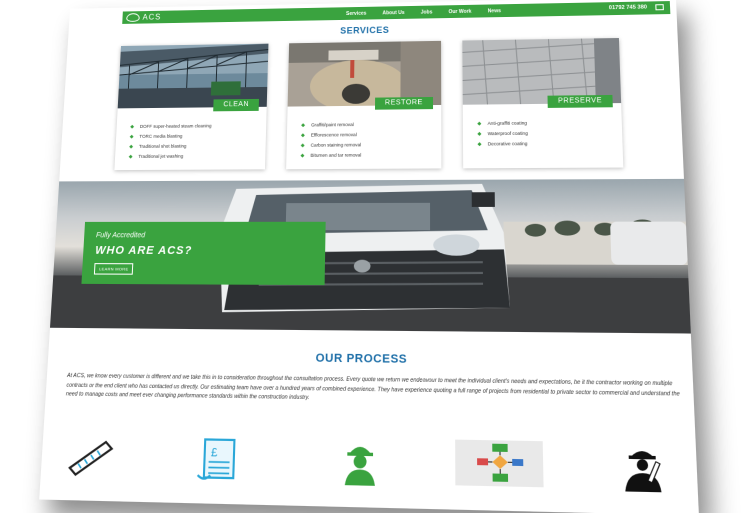 The image size is (745, 513). I want to click on logo-text: ACS, so click(151, 17).